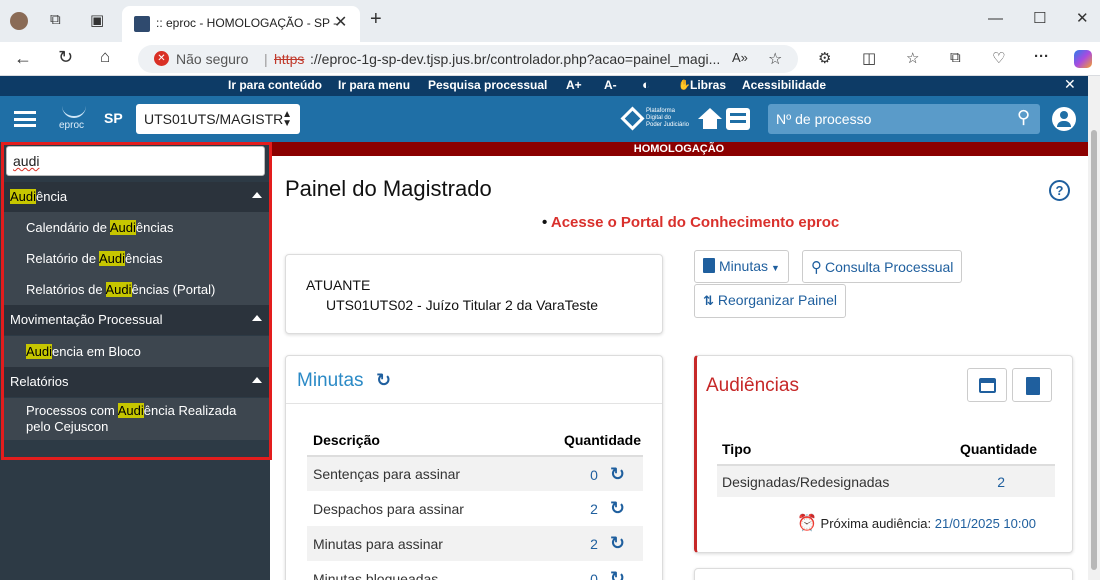  What do you see at coordinates (289, 59) in the screenshot?
I see `url-scheme: https` at bounding box center [289, 59].